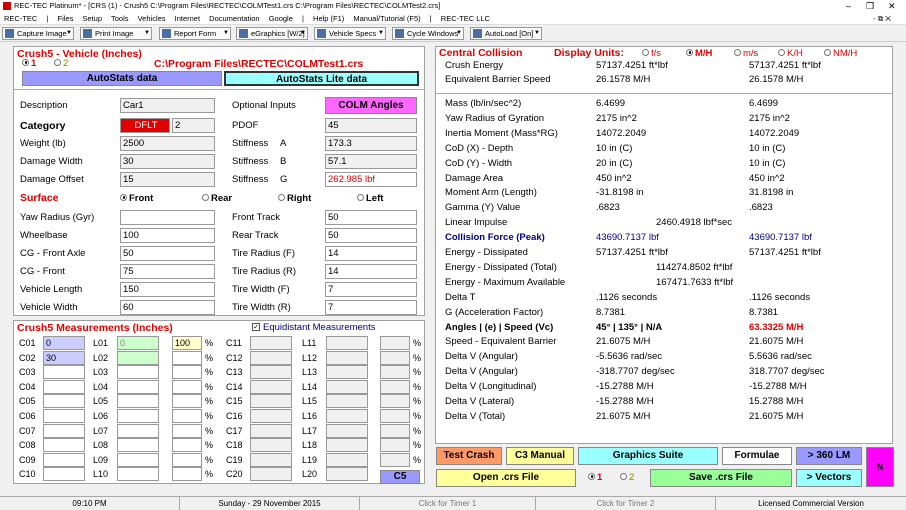 This screenshot has height=510, width=906. What do you see at coordinates (400, 477) in the screenshot?
I see `c5-button: C5` at bounding box center [400, 477].